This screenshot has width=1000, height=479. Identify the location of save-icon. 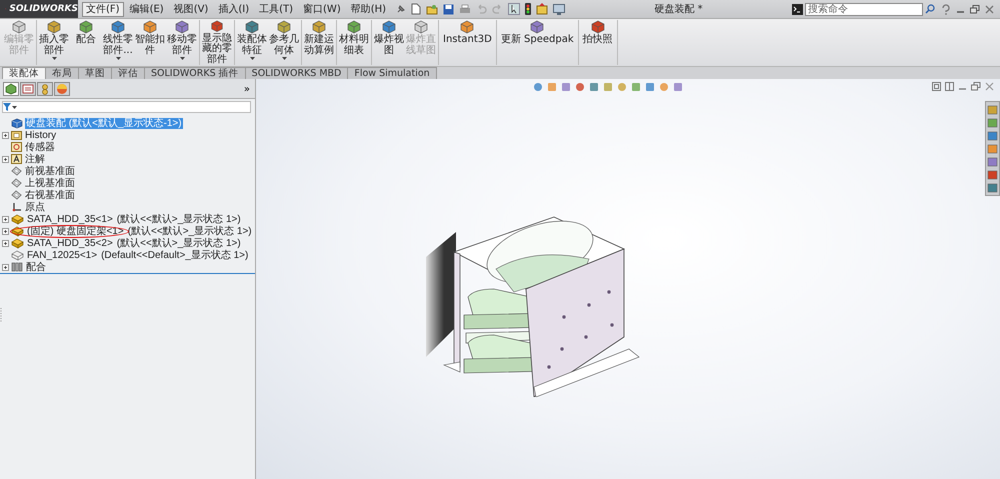
(448, 9).